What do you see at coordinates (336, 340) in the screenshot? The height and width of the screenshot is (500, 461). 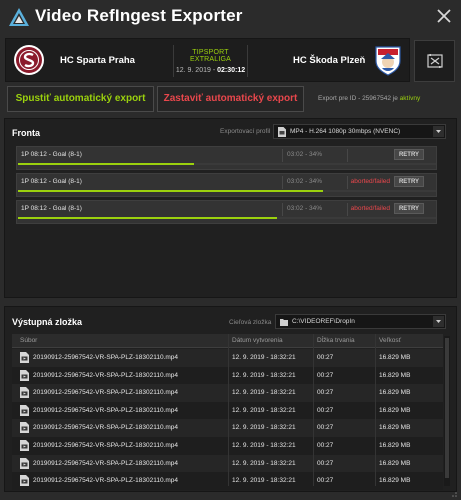 I see `column-duration: Dĺžka trvania` at bounding box center [336, 340].